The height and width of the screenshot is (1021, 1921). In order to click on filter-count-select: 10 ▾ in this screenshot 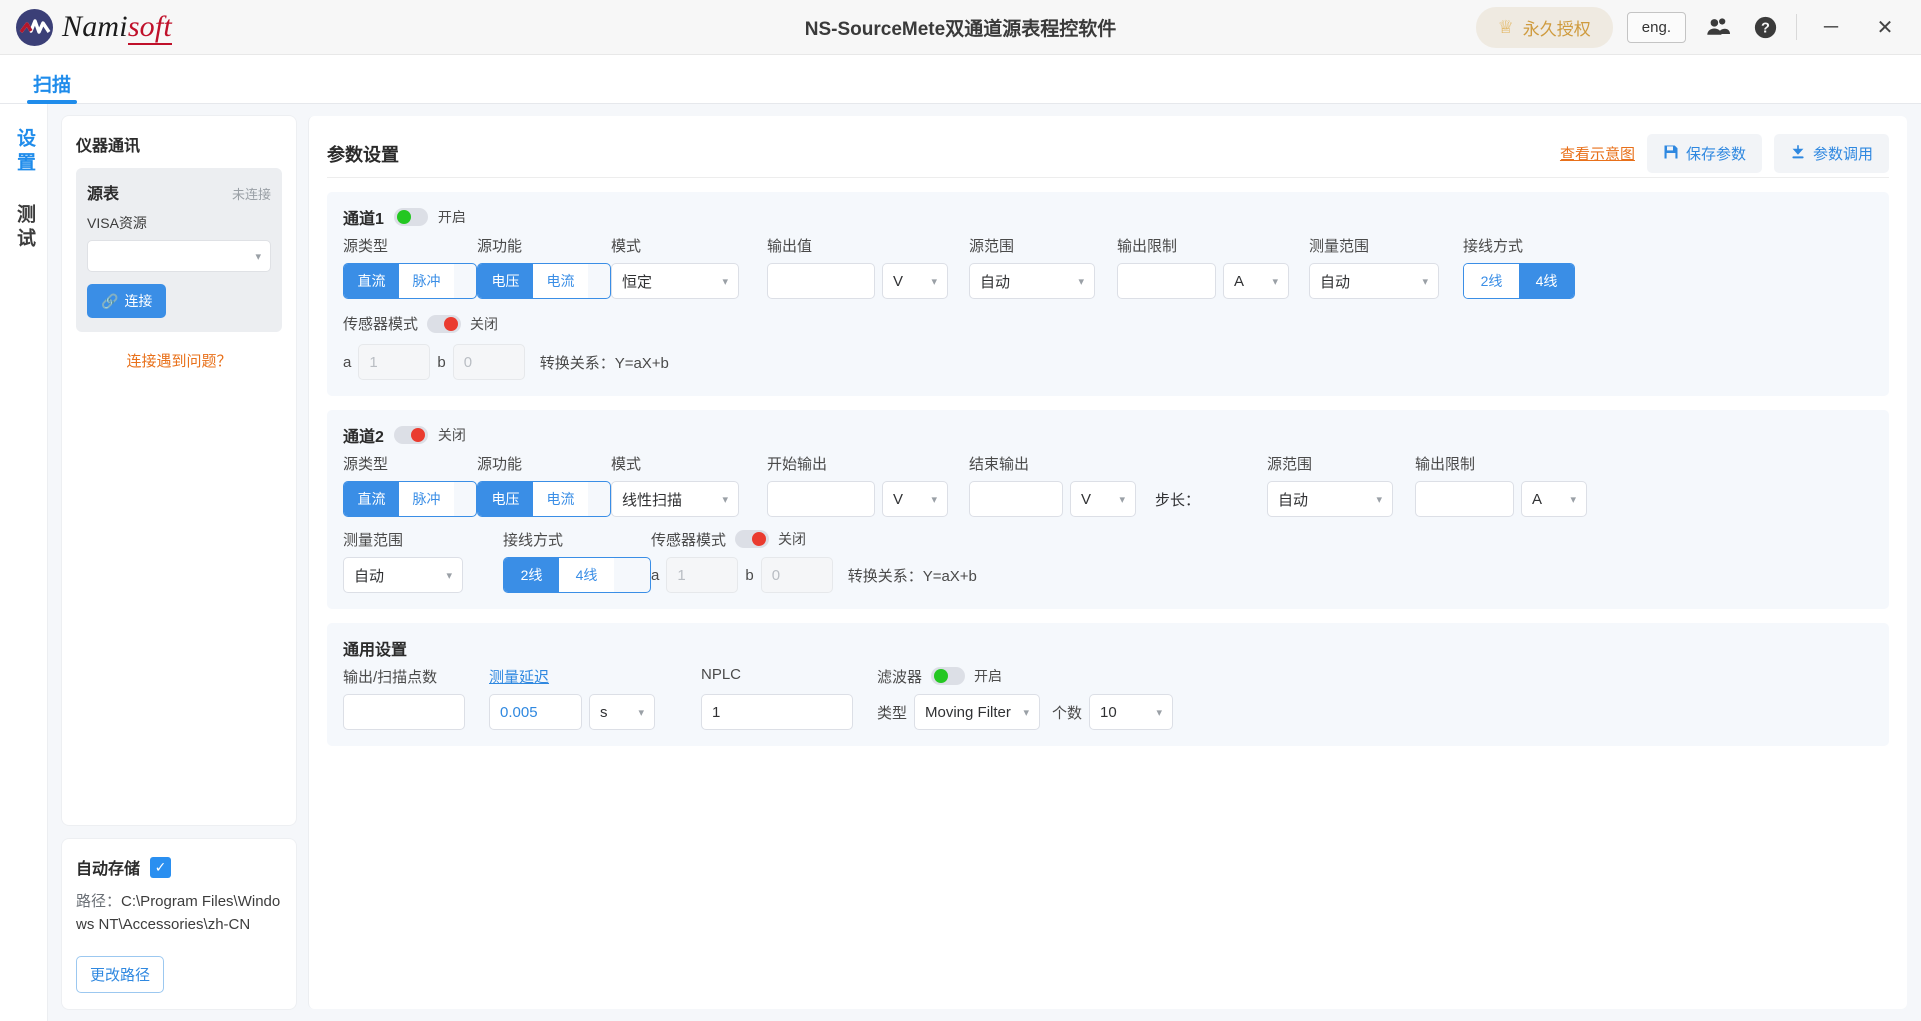, I will do `click(1131, 712)`.